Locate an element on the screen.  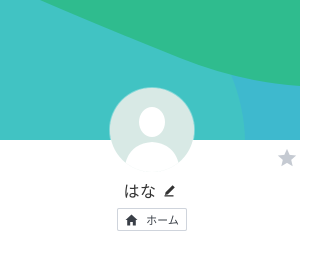
profile-name-row: はな is located at coordinates (150, 190).